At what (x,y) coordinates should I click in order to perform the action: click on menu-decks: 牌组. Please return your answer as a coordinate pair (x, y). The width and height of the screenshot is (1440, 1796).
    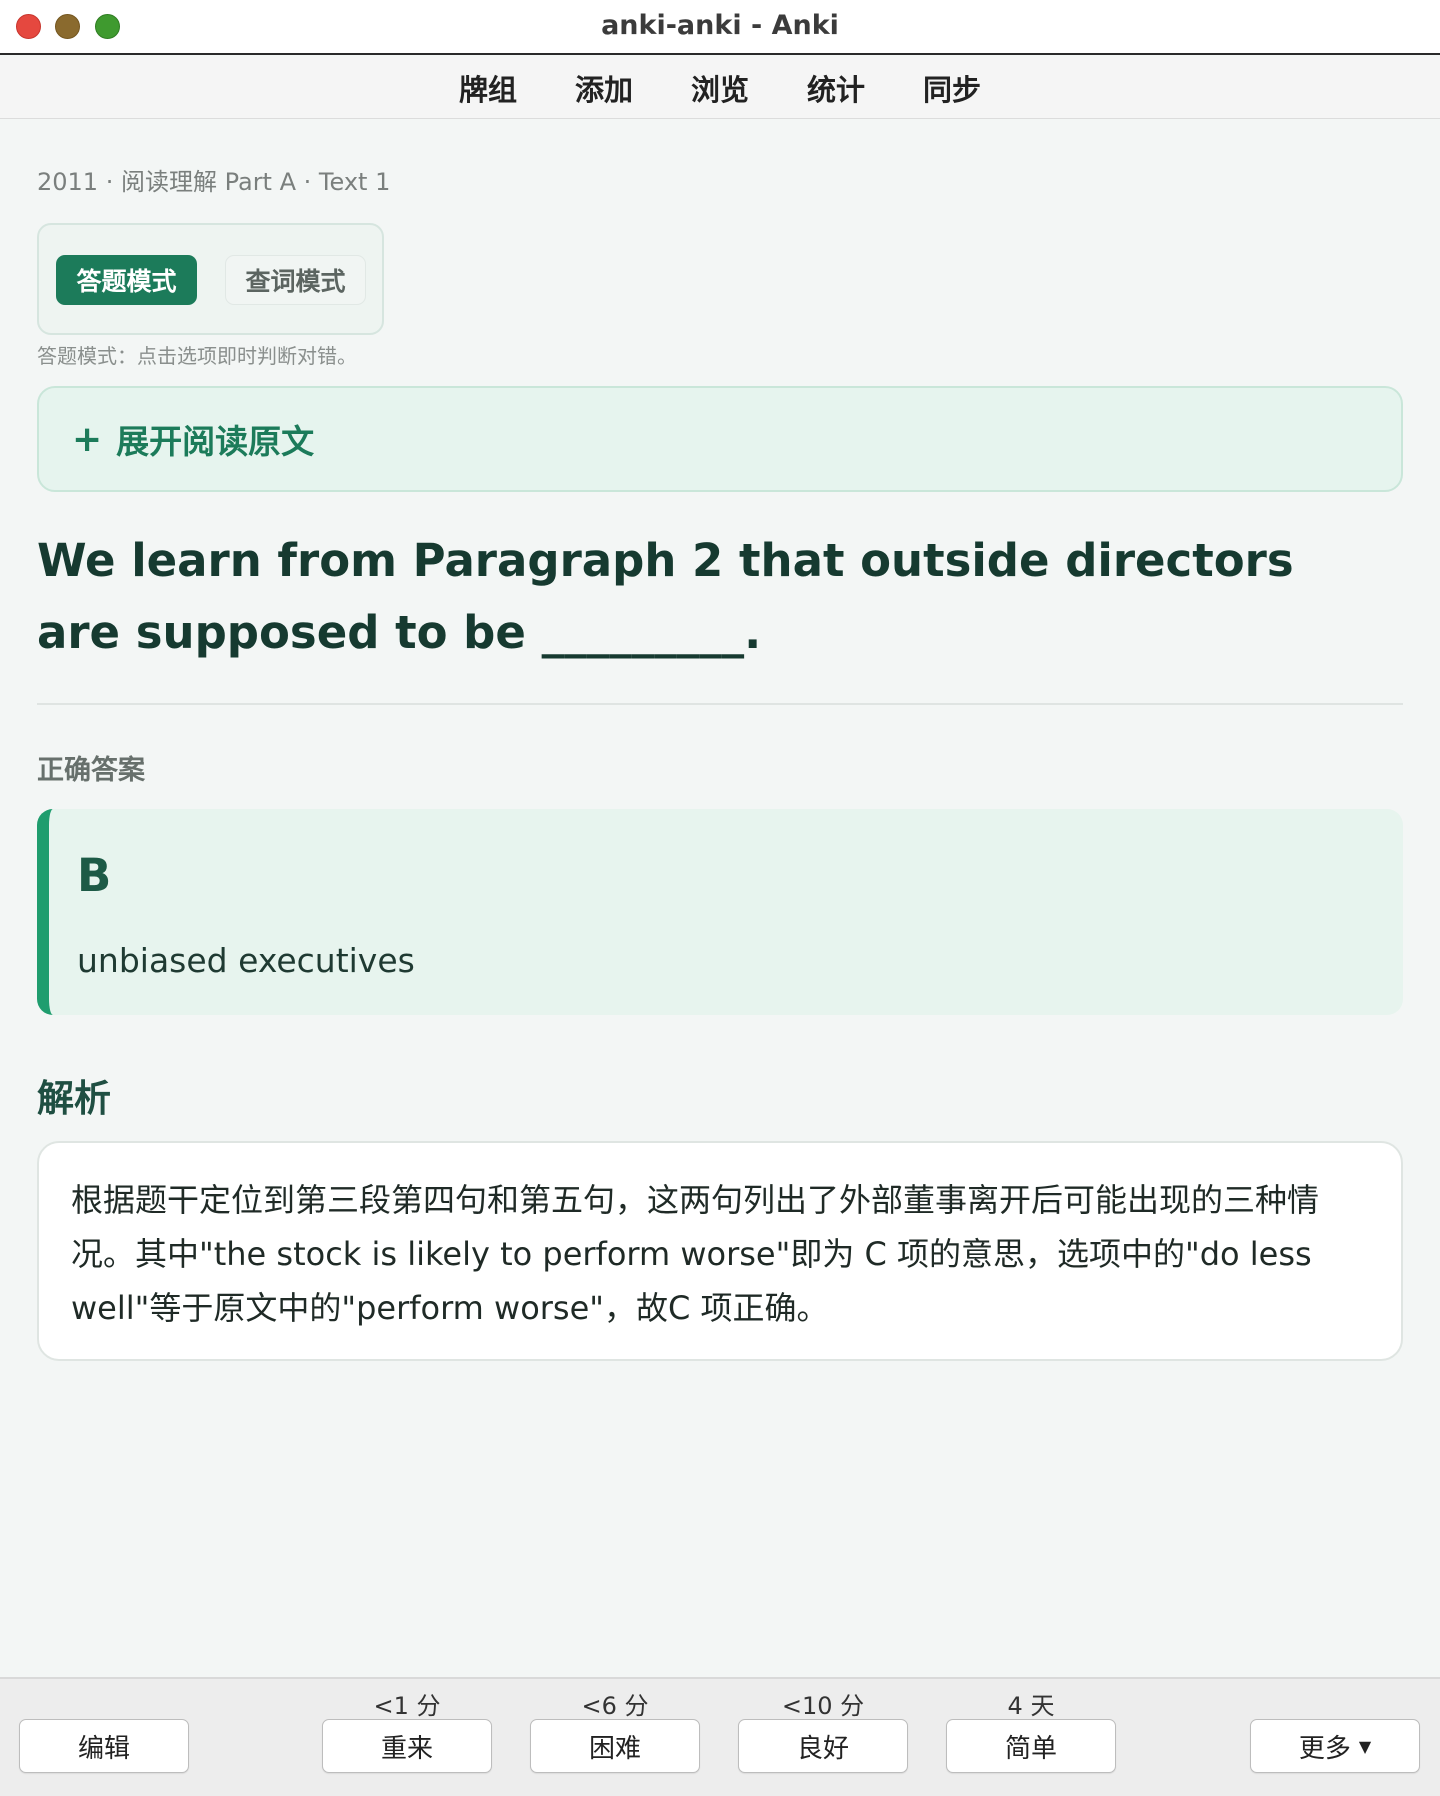
    Looking at the image, I should click on (488, 88).